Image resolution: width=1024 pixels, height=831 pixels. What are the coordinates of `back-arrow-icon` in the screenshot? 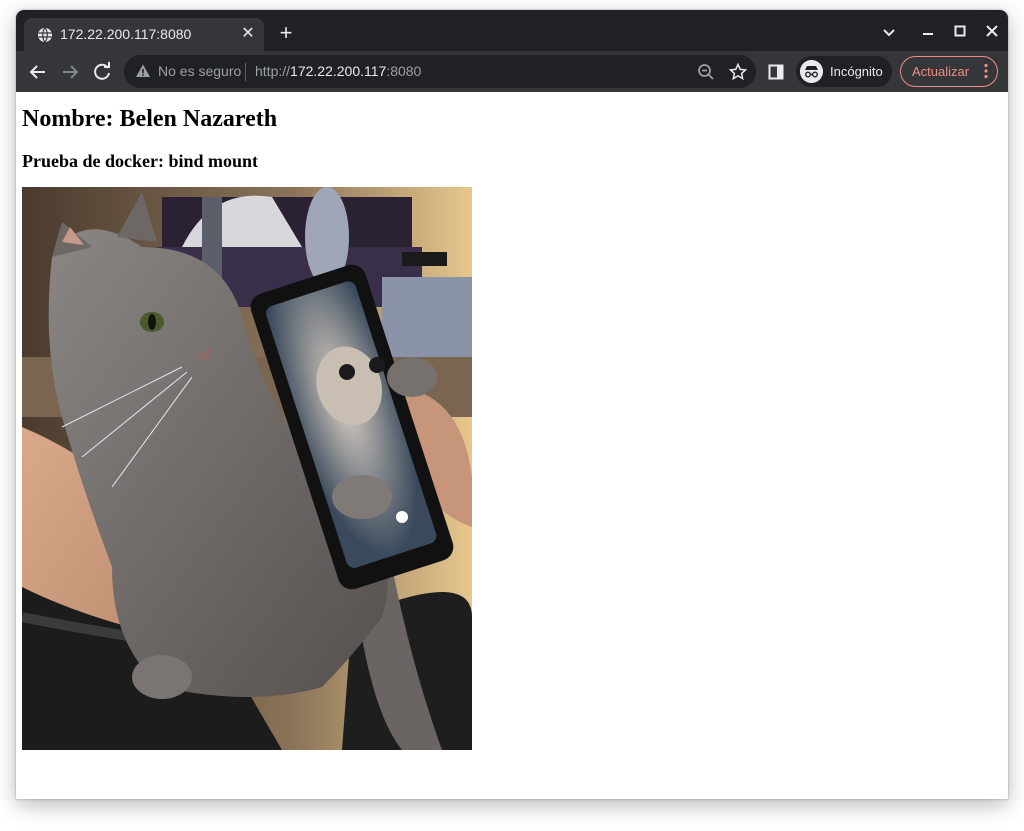 It's located at (38, 72).